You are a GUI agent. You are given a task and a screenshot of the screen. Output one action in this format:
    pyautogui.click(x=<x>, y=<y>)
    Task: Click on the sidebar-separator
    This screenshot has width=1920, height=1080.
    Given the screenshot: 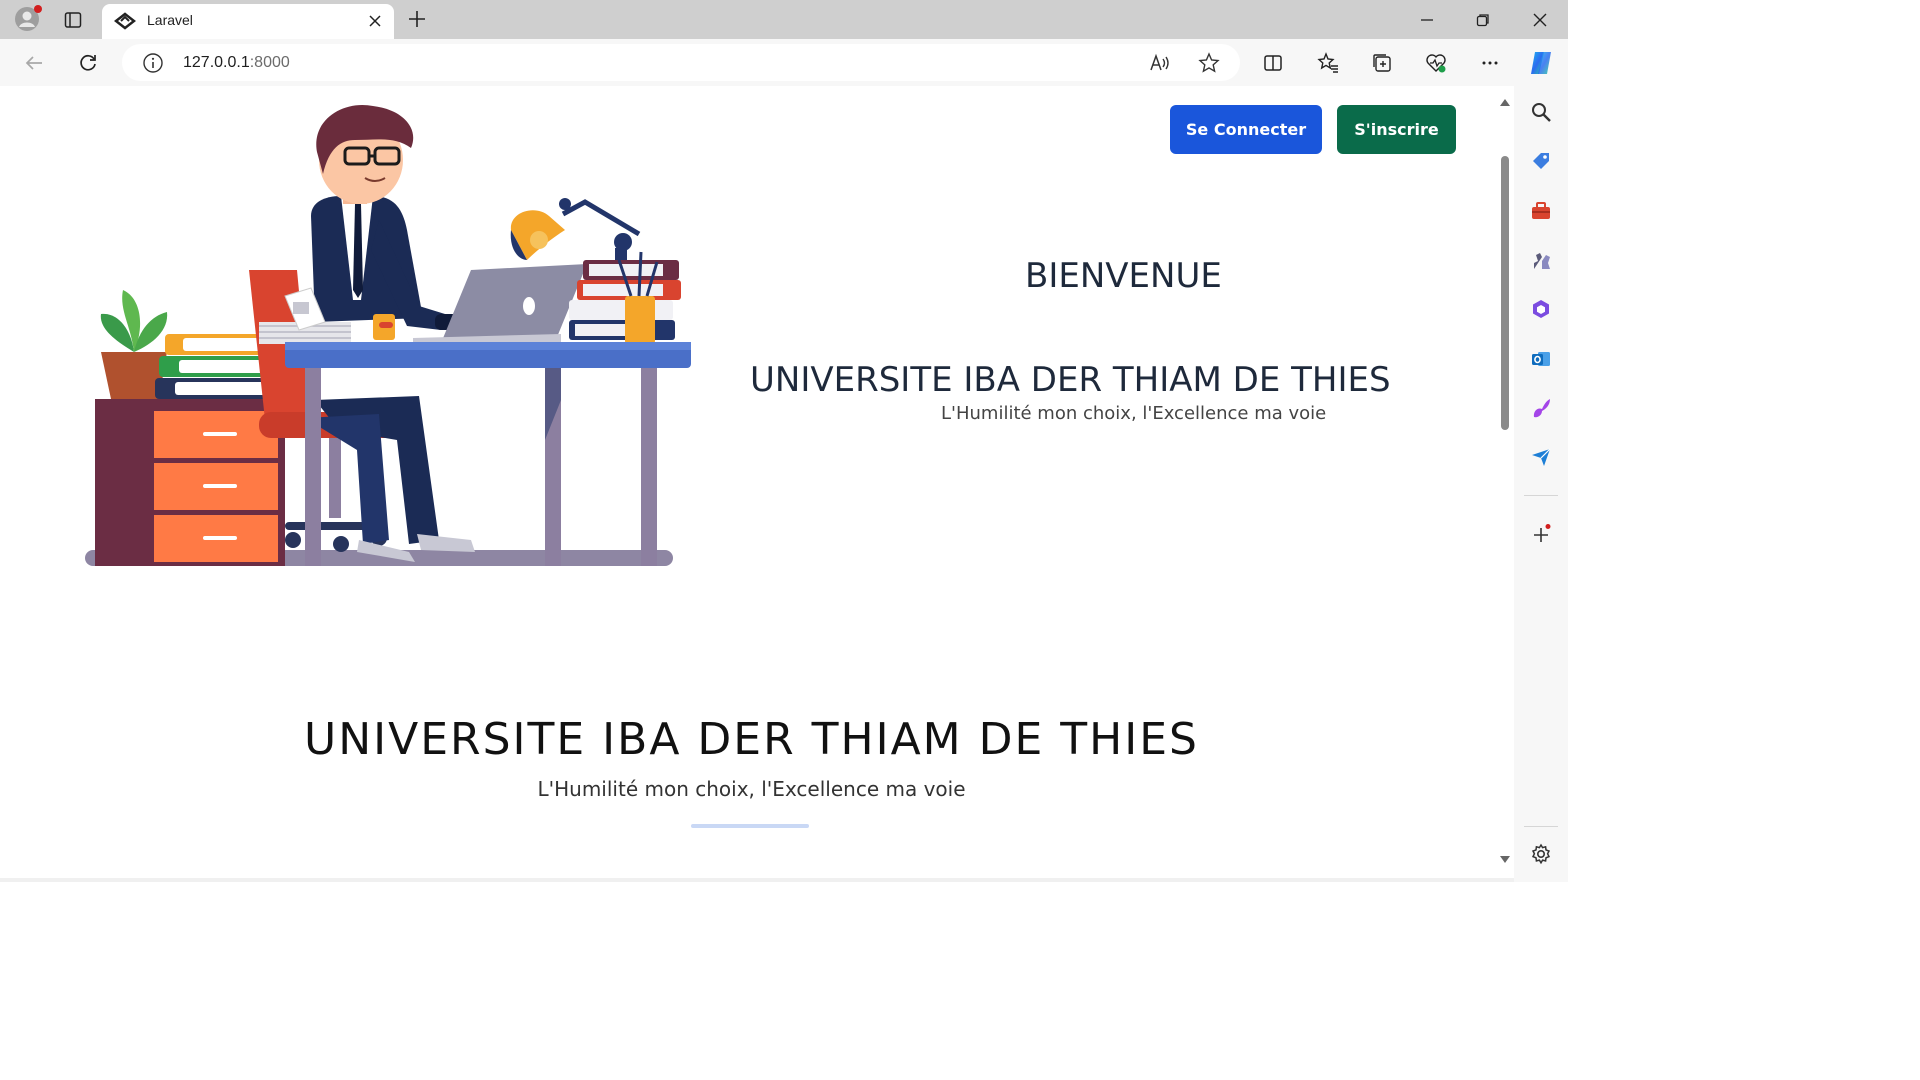 What is the action you would take?
    pyautogui.click(x=1541, y=495)
    